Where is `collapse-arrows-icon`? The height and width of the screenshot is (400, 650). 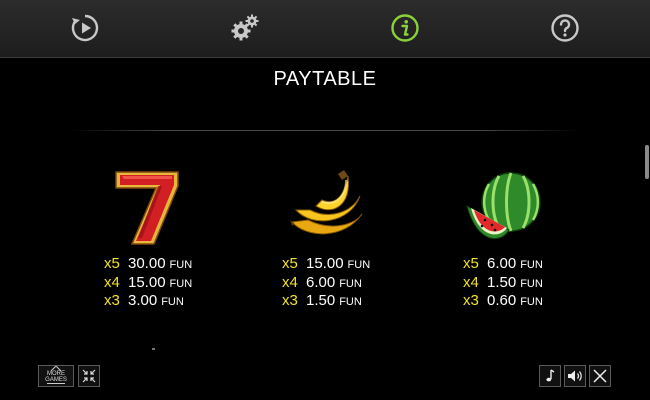 collapse-arrows-icon is located at coordinates (89, 376).